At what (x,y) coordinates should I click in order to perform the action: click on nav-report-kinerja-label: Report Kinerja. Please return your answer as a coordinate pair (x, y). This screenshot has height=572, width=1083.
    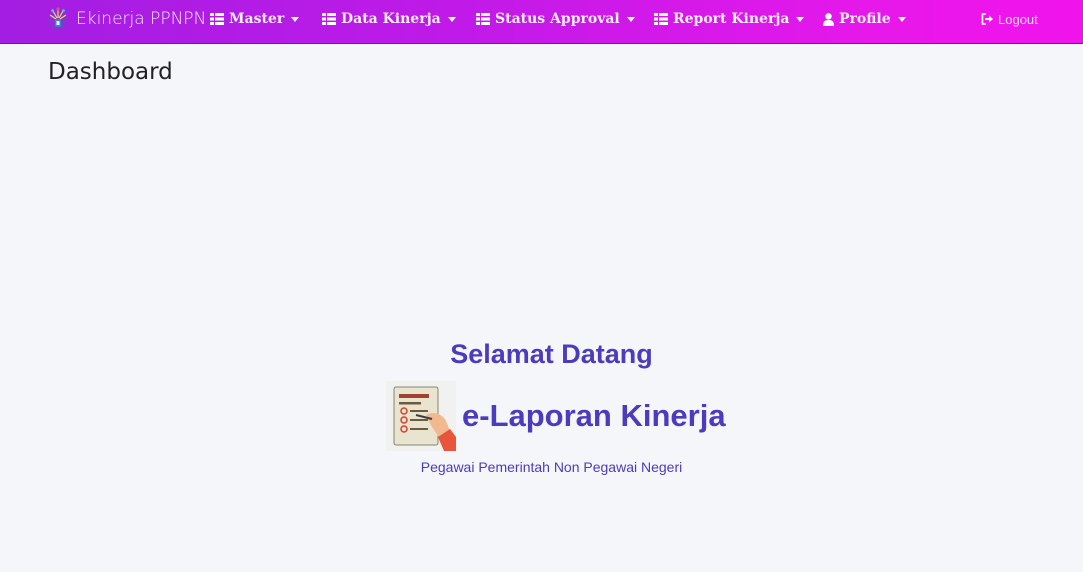
    Looking at the image, I should click on (731, 19).